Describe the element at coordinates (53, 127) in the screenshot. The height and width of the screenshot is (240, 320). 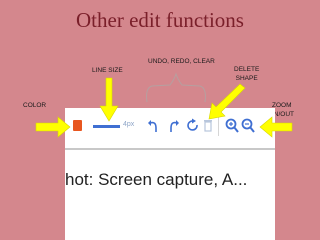
I see `color-arrow` at that location.